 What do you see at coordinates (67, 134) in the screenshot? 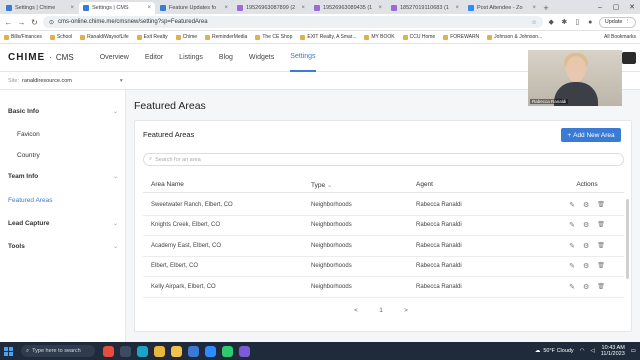
I see `sidebar-item-favicon: Favicon` at bounding box center [67, 134].